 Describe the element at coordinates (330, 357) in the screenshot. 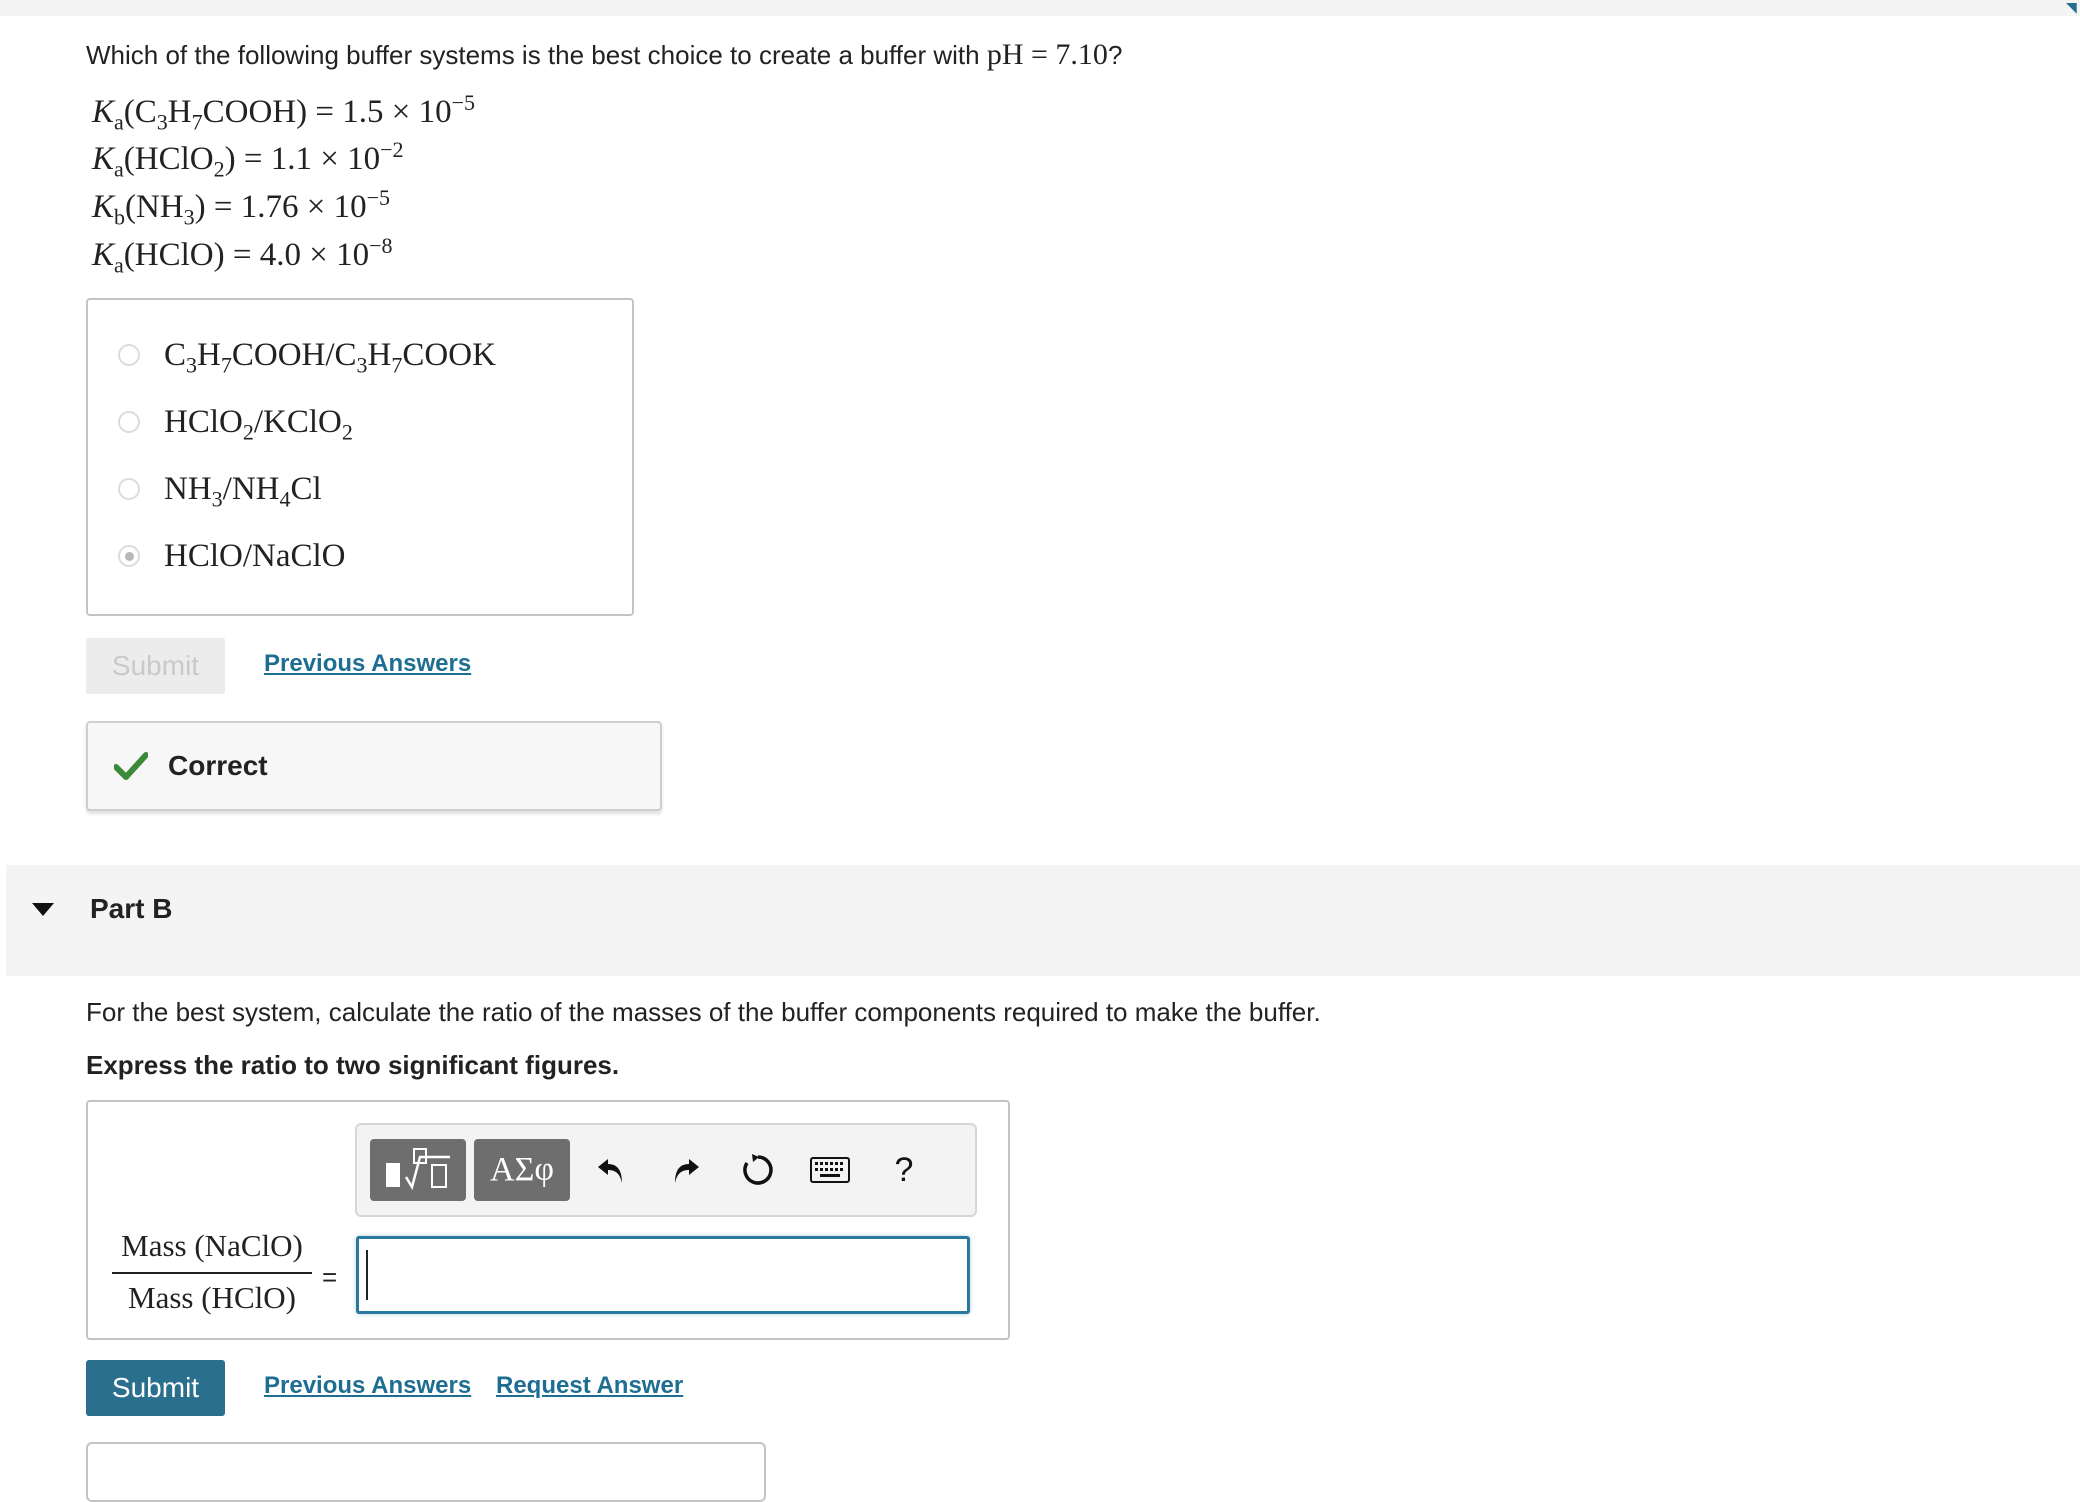

I see `choice-label: C3H7COOH/C3H7COOK` at that location.